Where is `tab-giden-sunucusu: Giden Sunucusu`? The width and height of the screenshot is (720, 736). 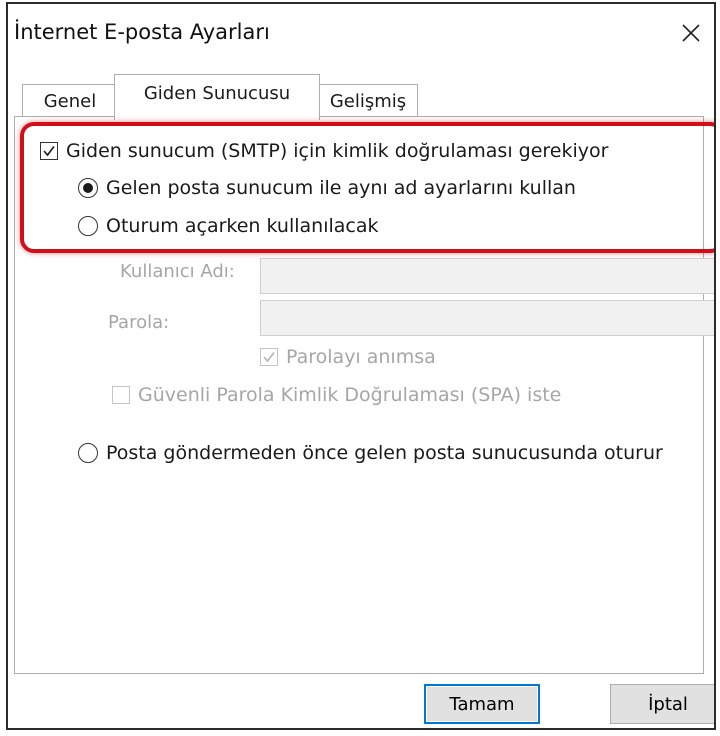
tab-giden-sunucusu: Giden Sunucusu is located at coordinates (217, 97).